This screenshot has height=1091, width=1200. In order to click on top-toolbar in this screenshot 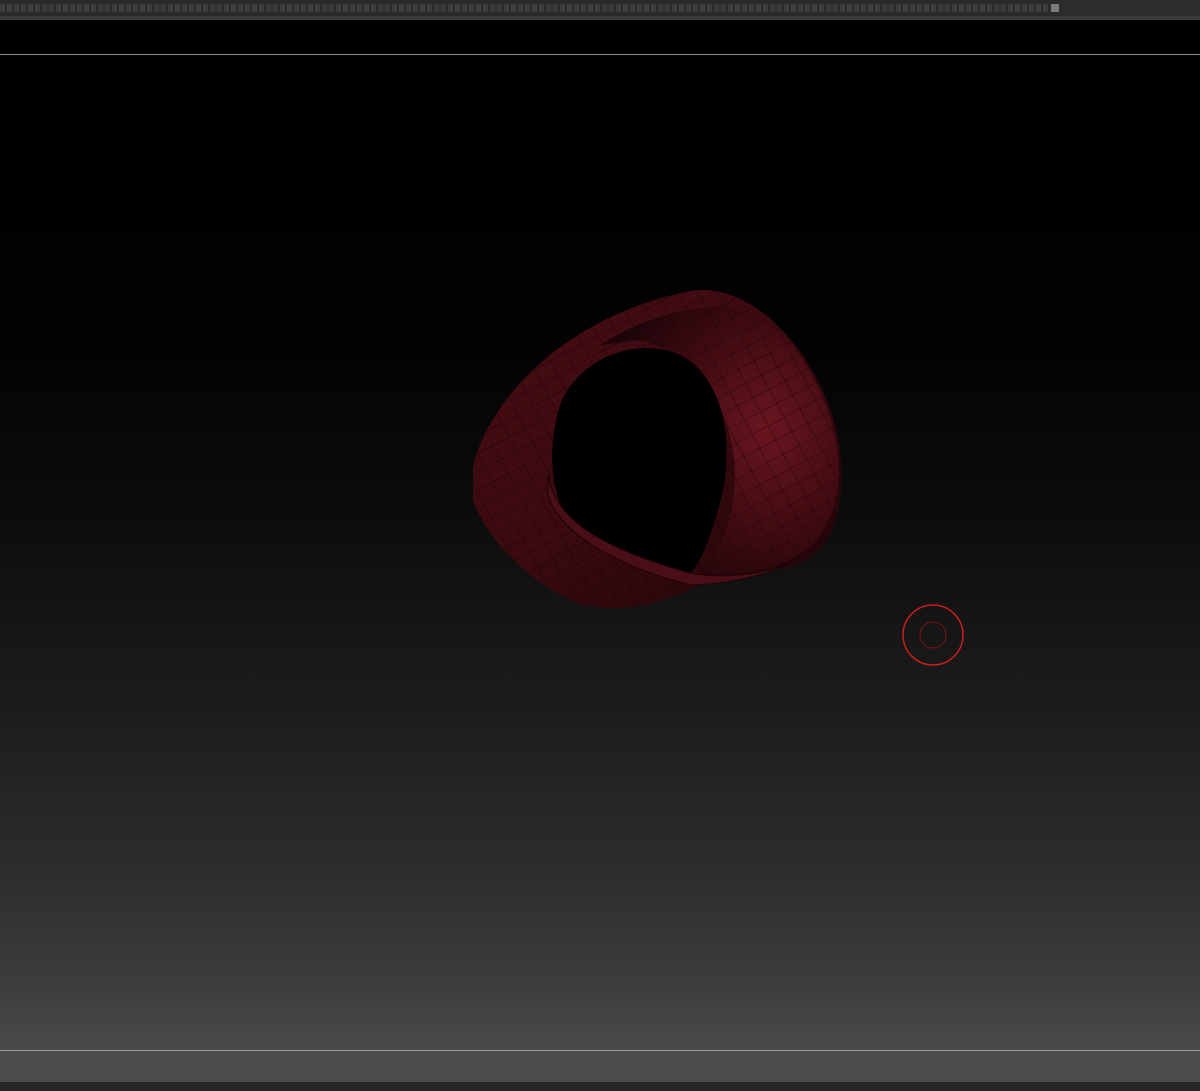, I will do `click(600, 37)`.